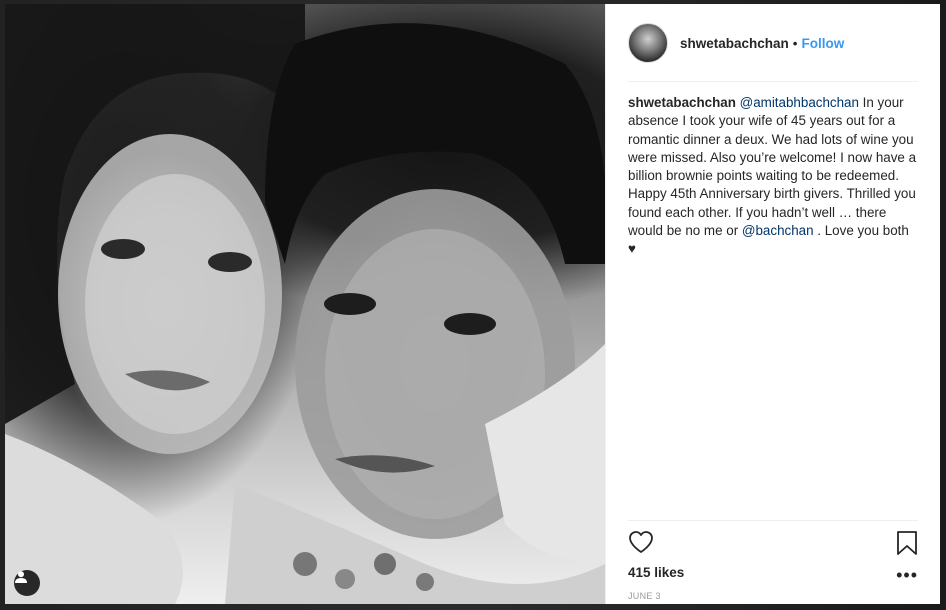  I want to click on header-text: shwetabachchan • Follow, so click(762, 43).